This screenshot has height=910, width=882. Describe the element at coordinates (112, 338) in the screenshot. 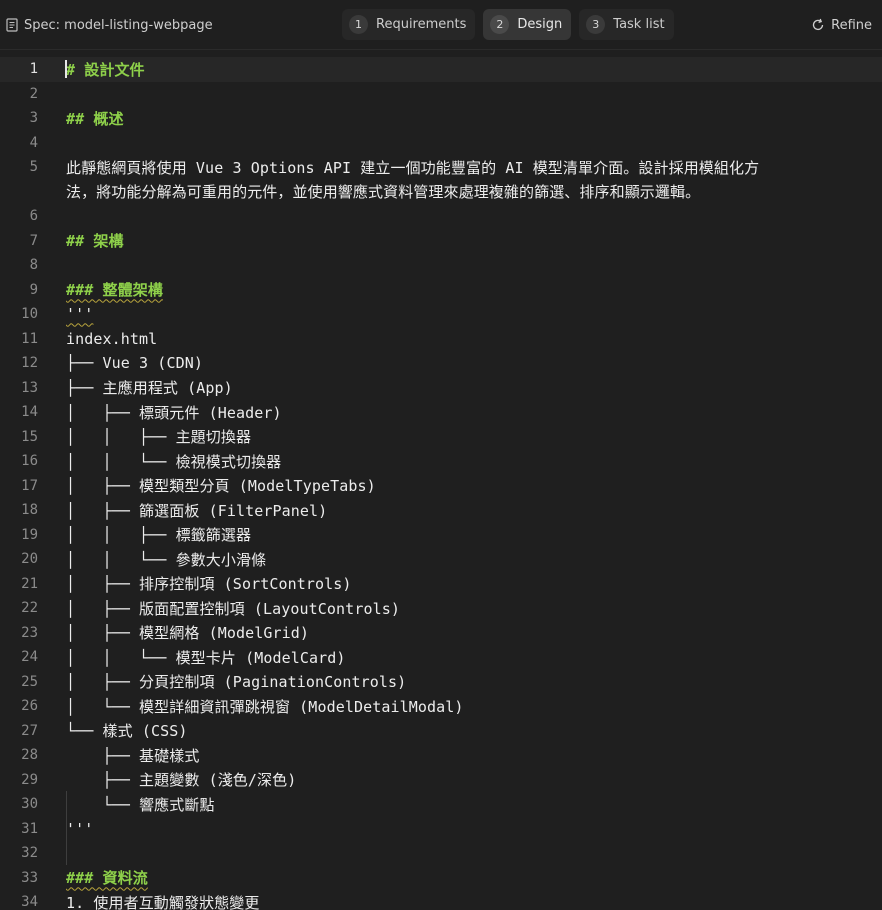

I see `line-text: index.html` at that location.